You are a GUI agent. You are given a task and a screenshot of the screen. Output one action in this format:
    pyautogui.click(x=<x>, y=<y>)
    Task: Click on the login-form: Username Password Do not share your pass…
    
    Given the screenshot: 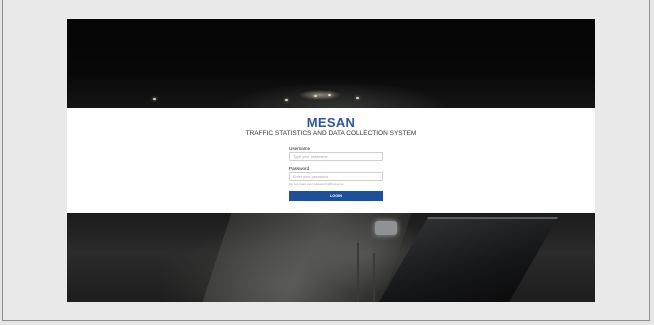 What is the action you would take?
    pyautogui.click(x=336, y=173)
    